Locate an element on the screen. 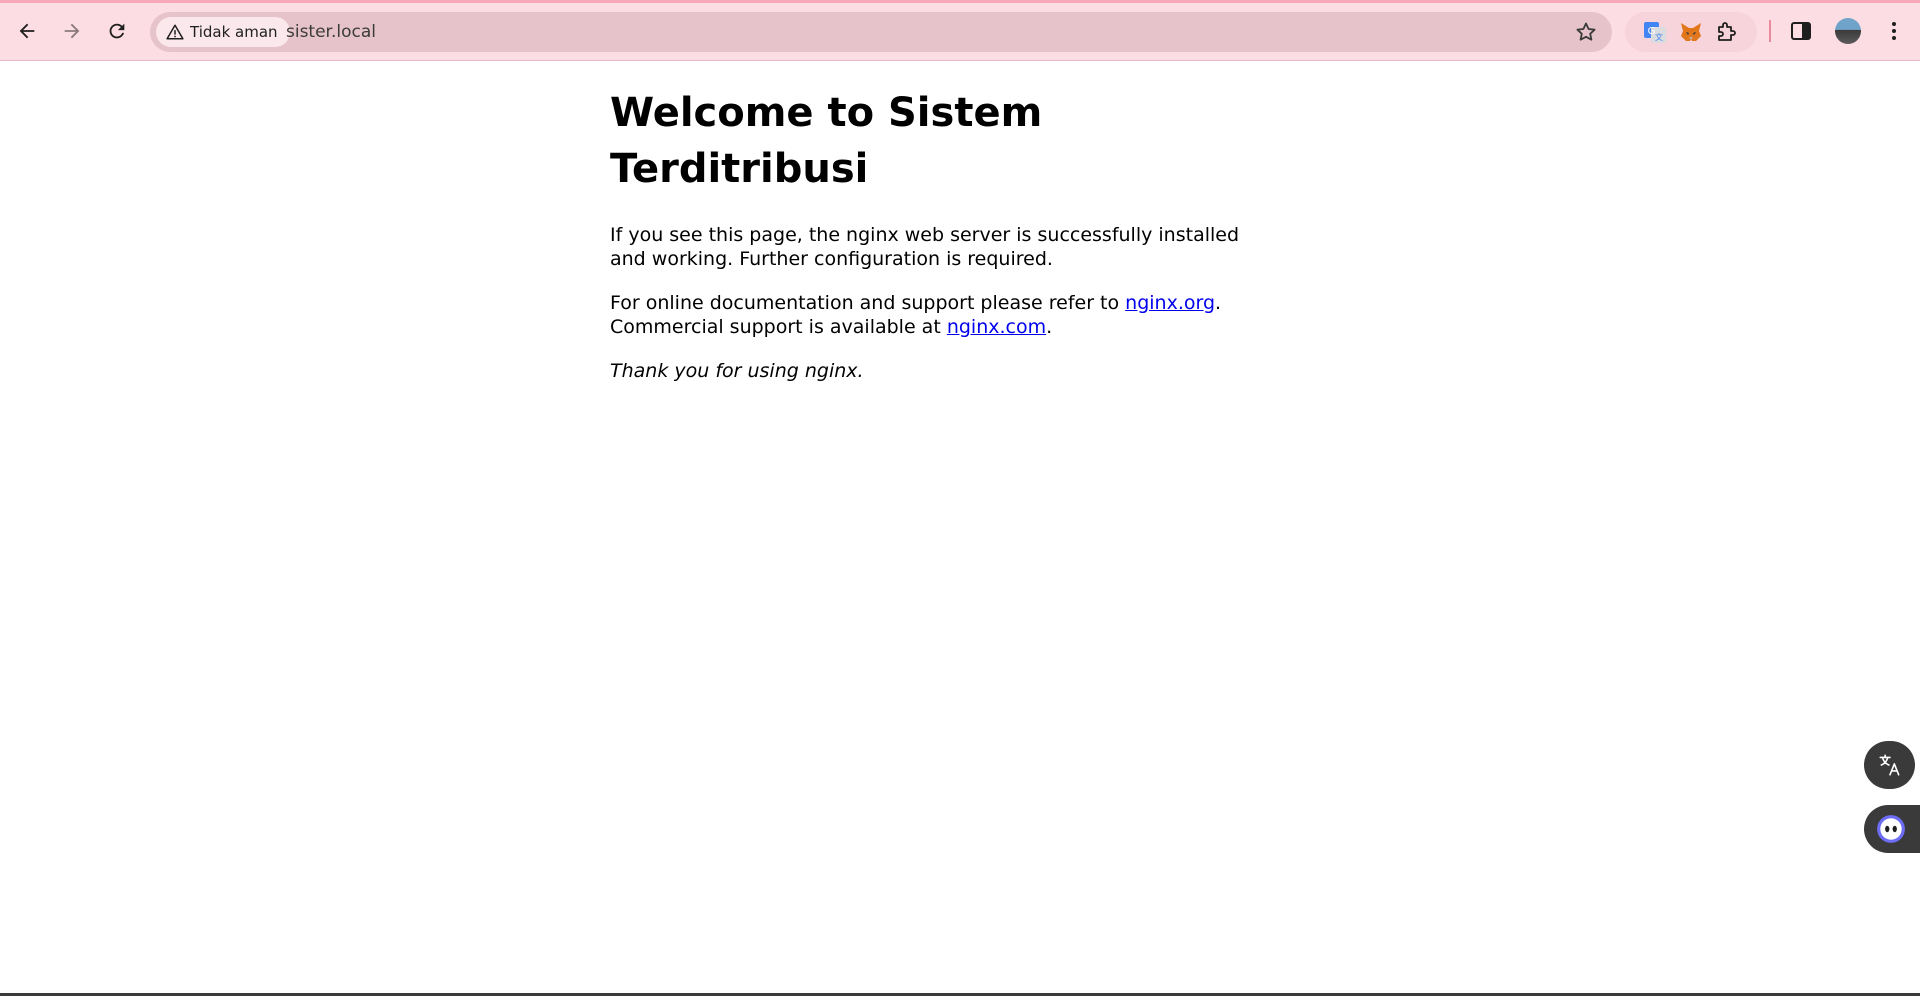 The width and height of the screenshot is (1920, 996). arrow-right-icon is located at coordinates (72, 31).